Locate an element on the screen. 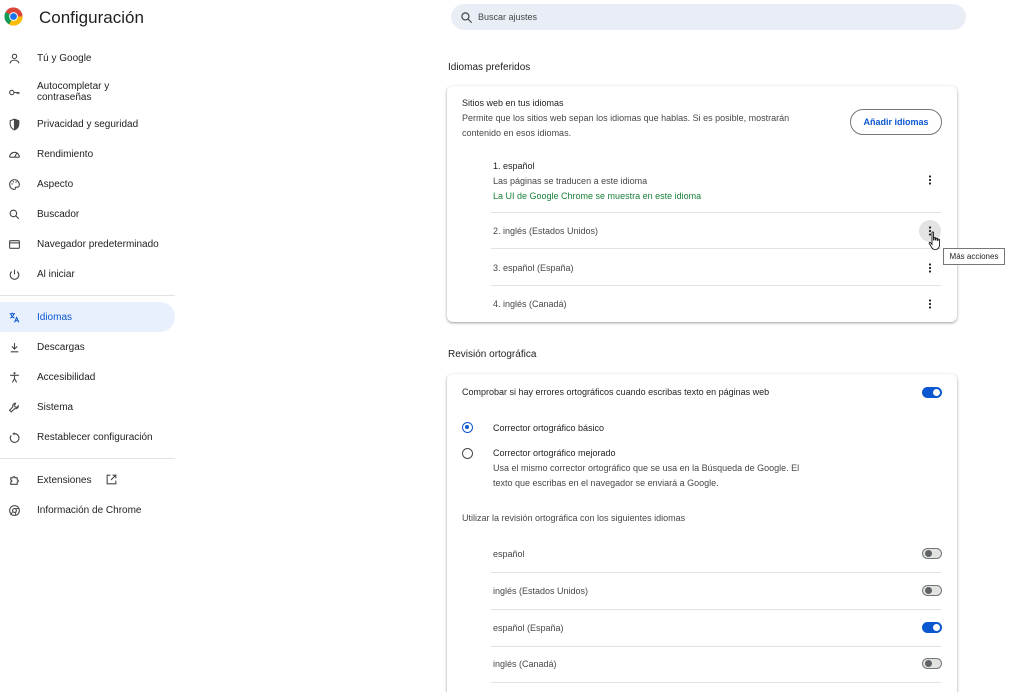 Image resolution: width=1024 pixels, height=692 pixels. restore-icon is located at coordinates (14, 437).